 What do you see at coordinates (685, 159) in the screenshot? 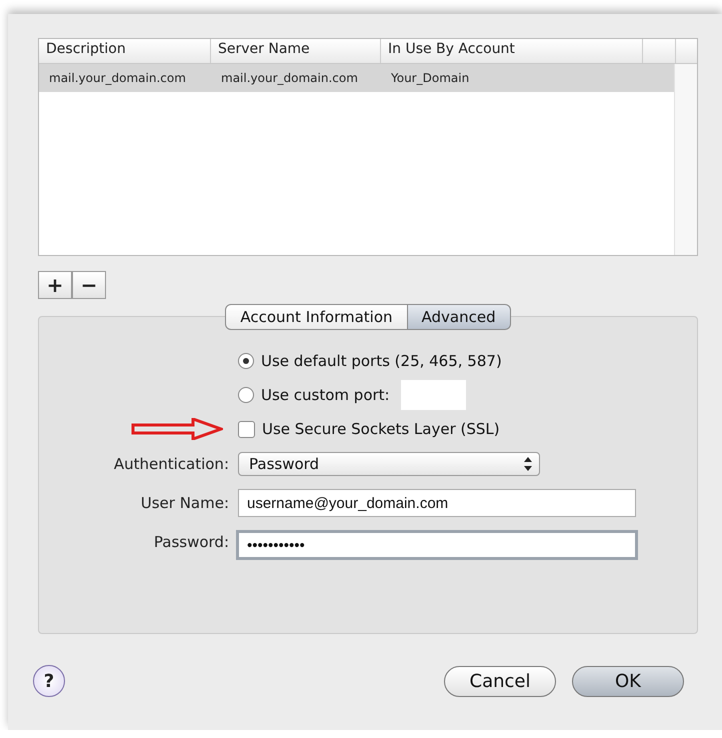
I see `scrollbar-track` at bounding box center [685, 159].